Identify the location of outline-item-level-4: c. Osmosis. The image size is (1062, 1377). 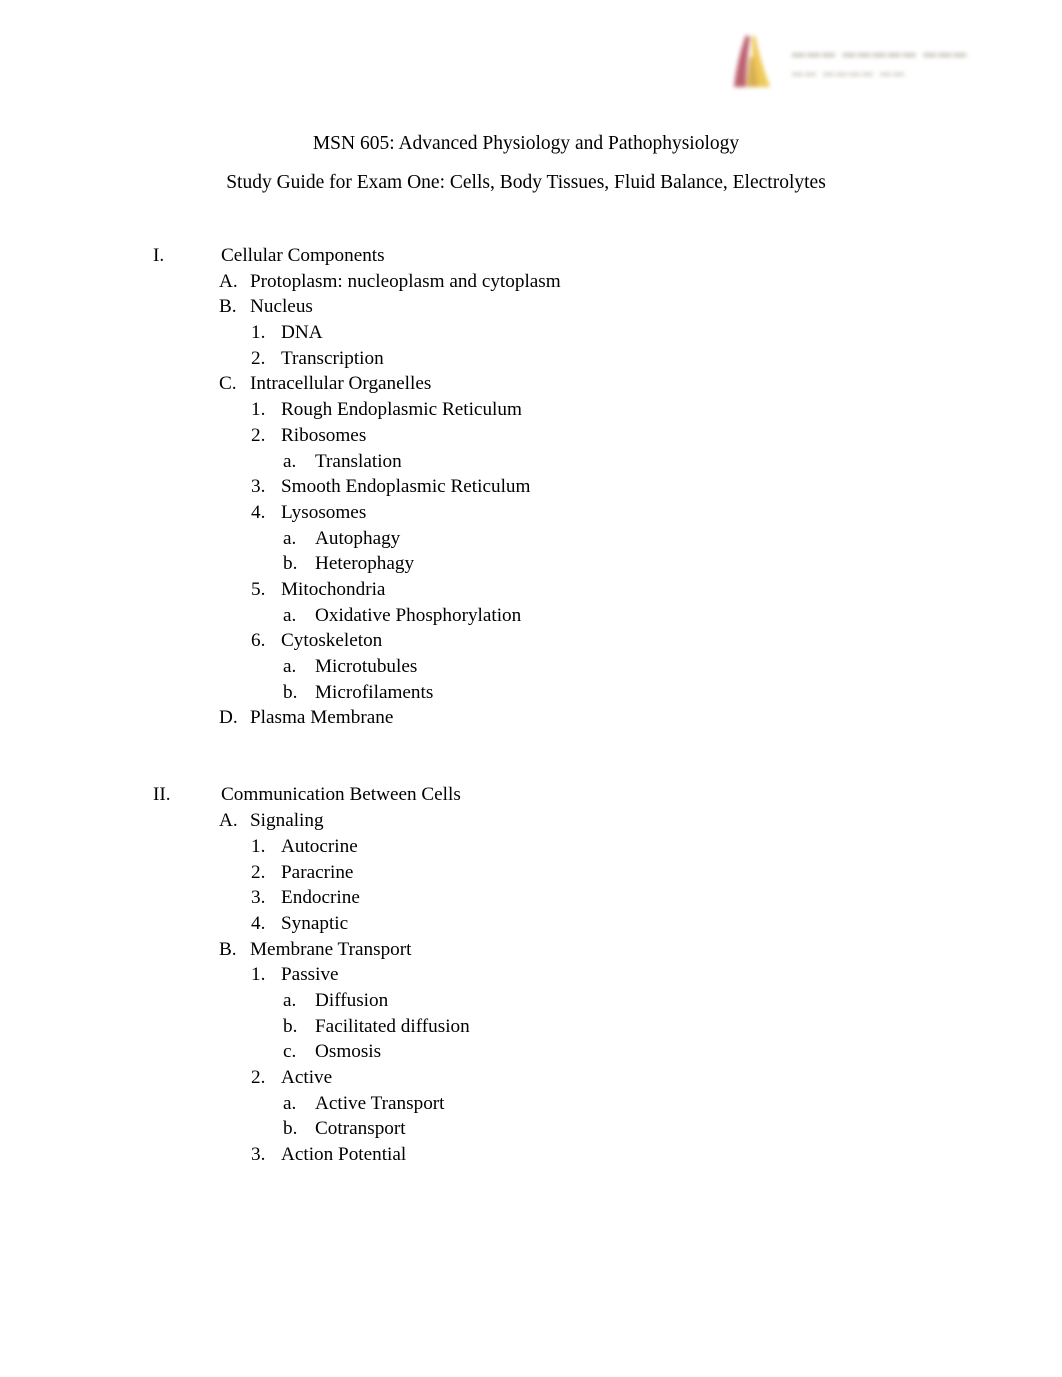
(531, 1052).